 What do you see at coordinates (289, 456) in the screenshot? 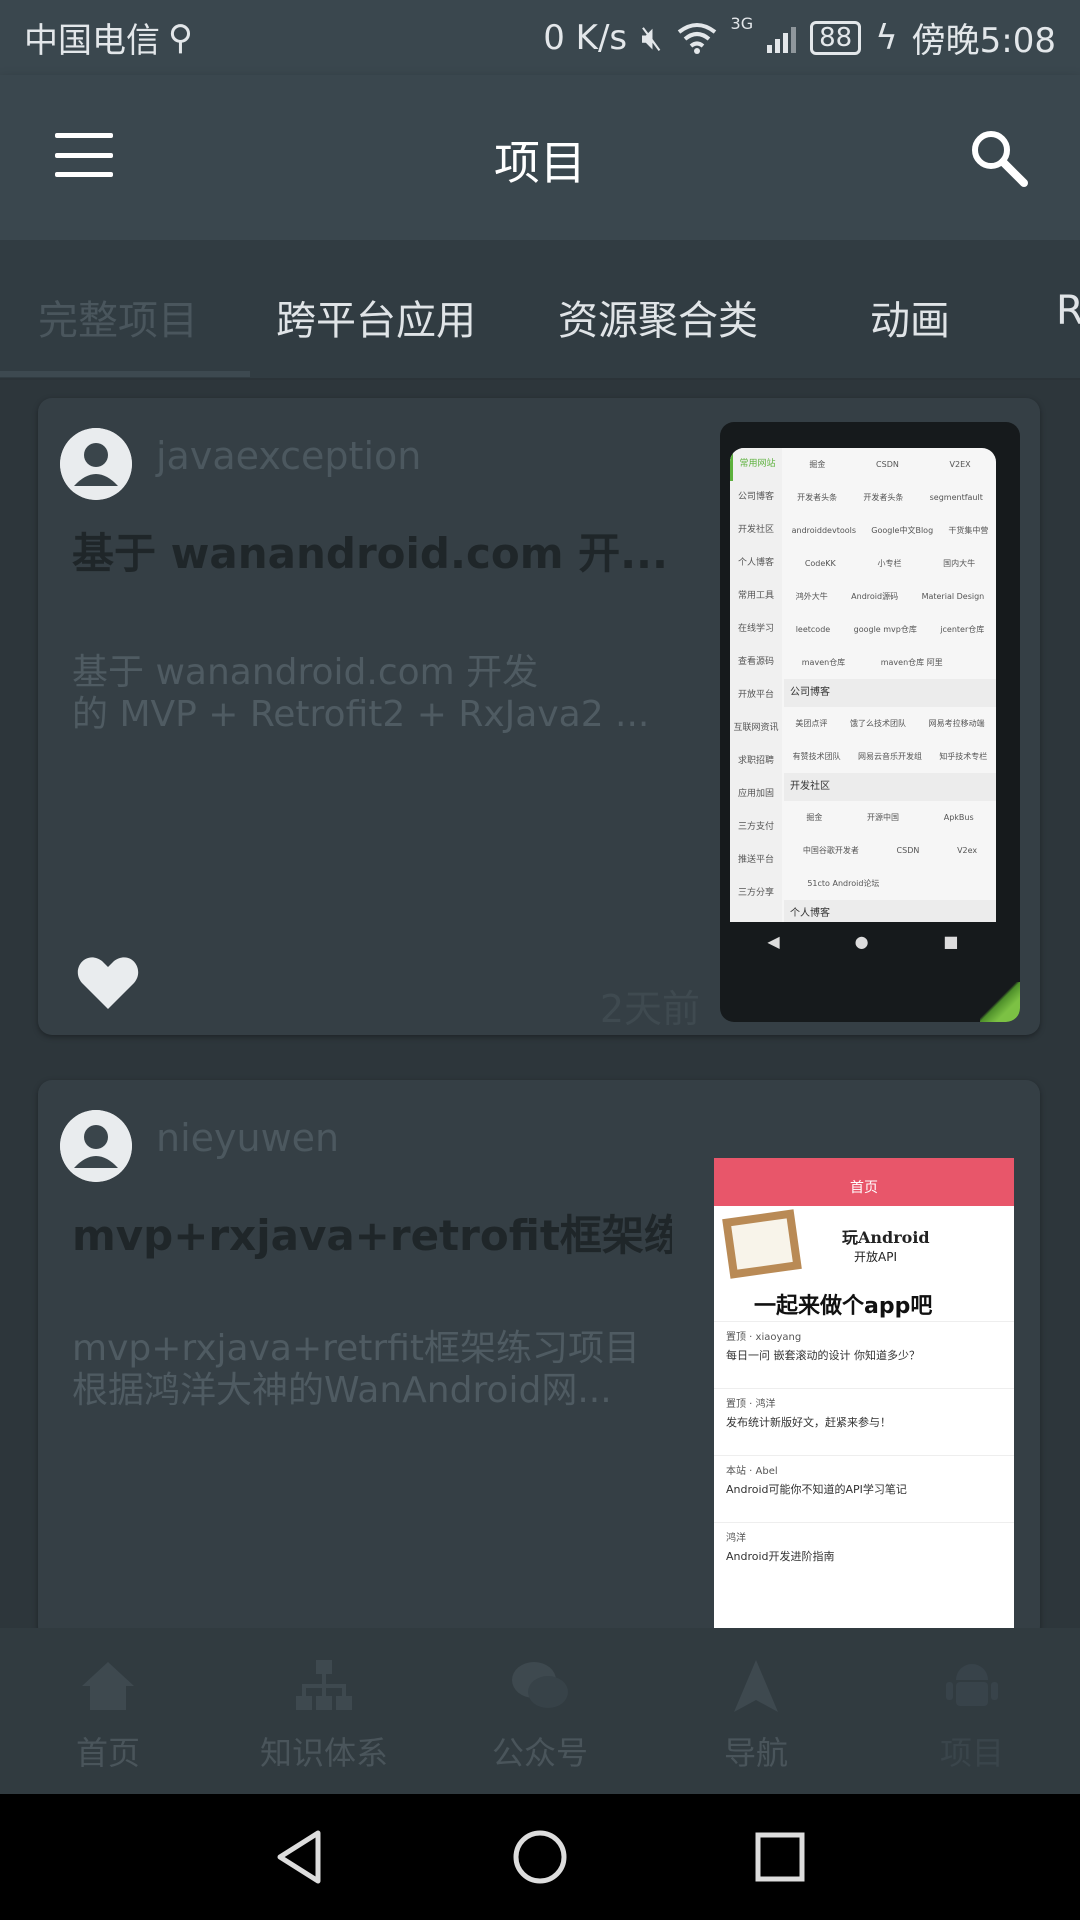
I see `author-name: javaexception` at bounding box center [289, 456].